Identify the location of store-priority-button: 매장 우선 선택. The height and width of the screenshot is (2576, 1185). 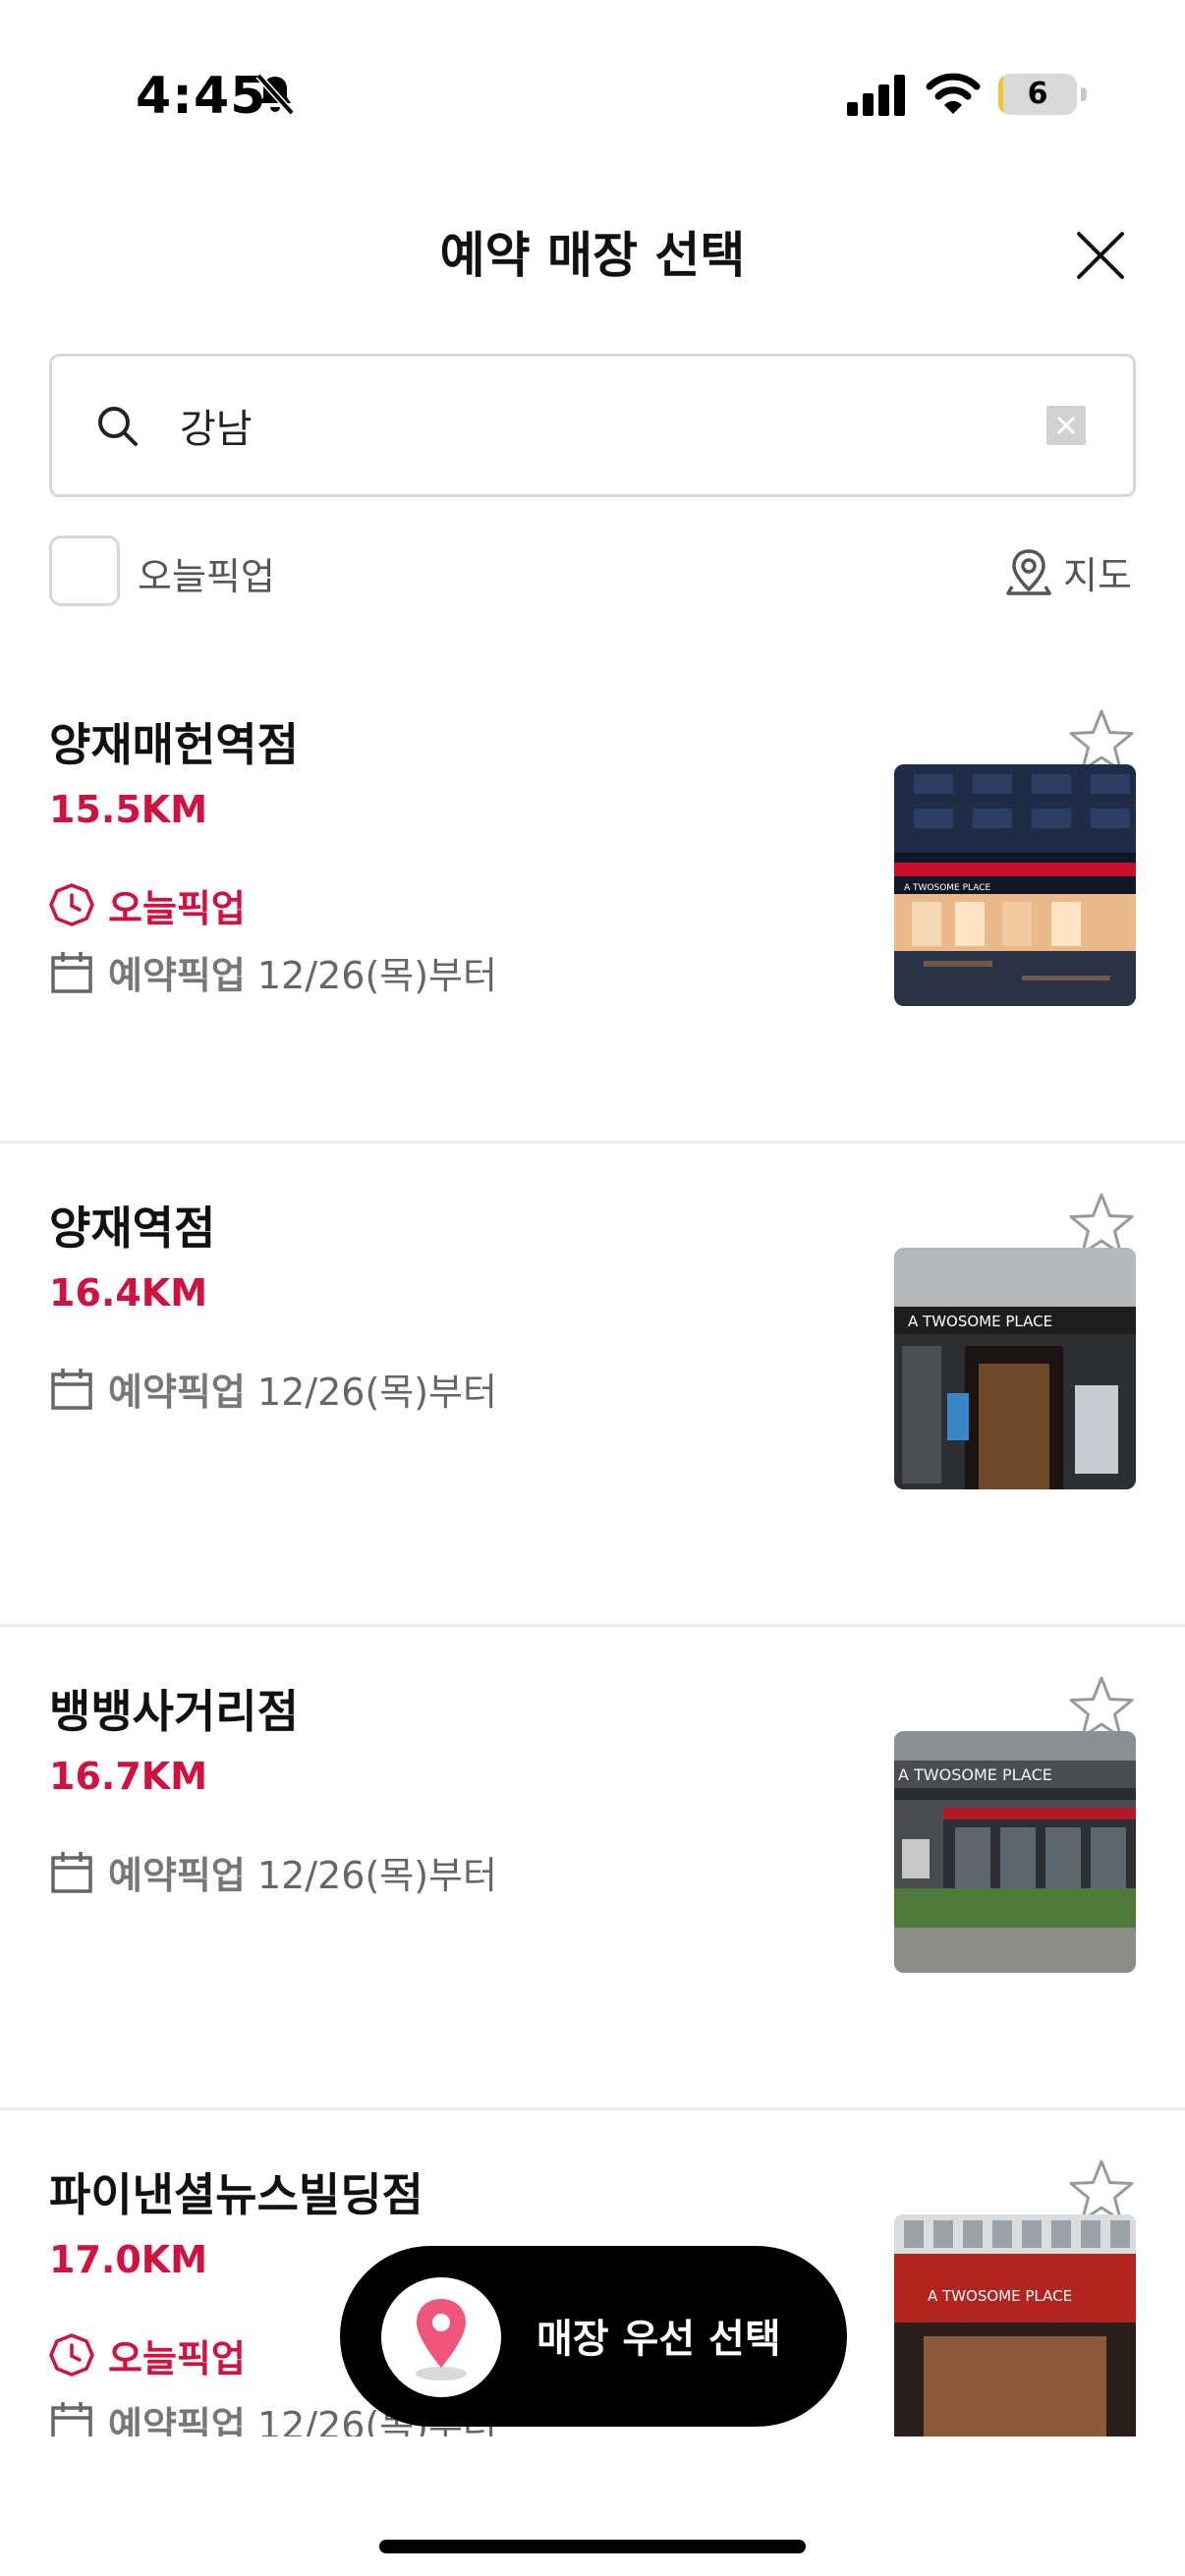
(594, 2336).